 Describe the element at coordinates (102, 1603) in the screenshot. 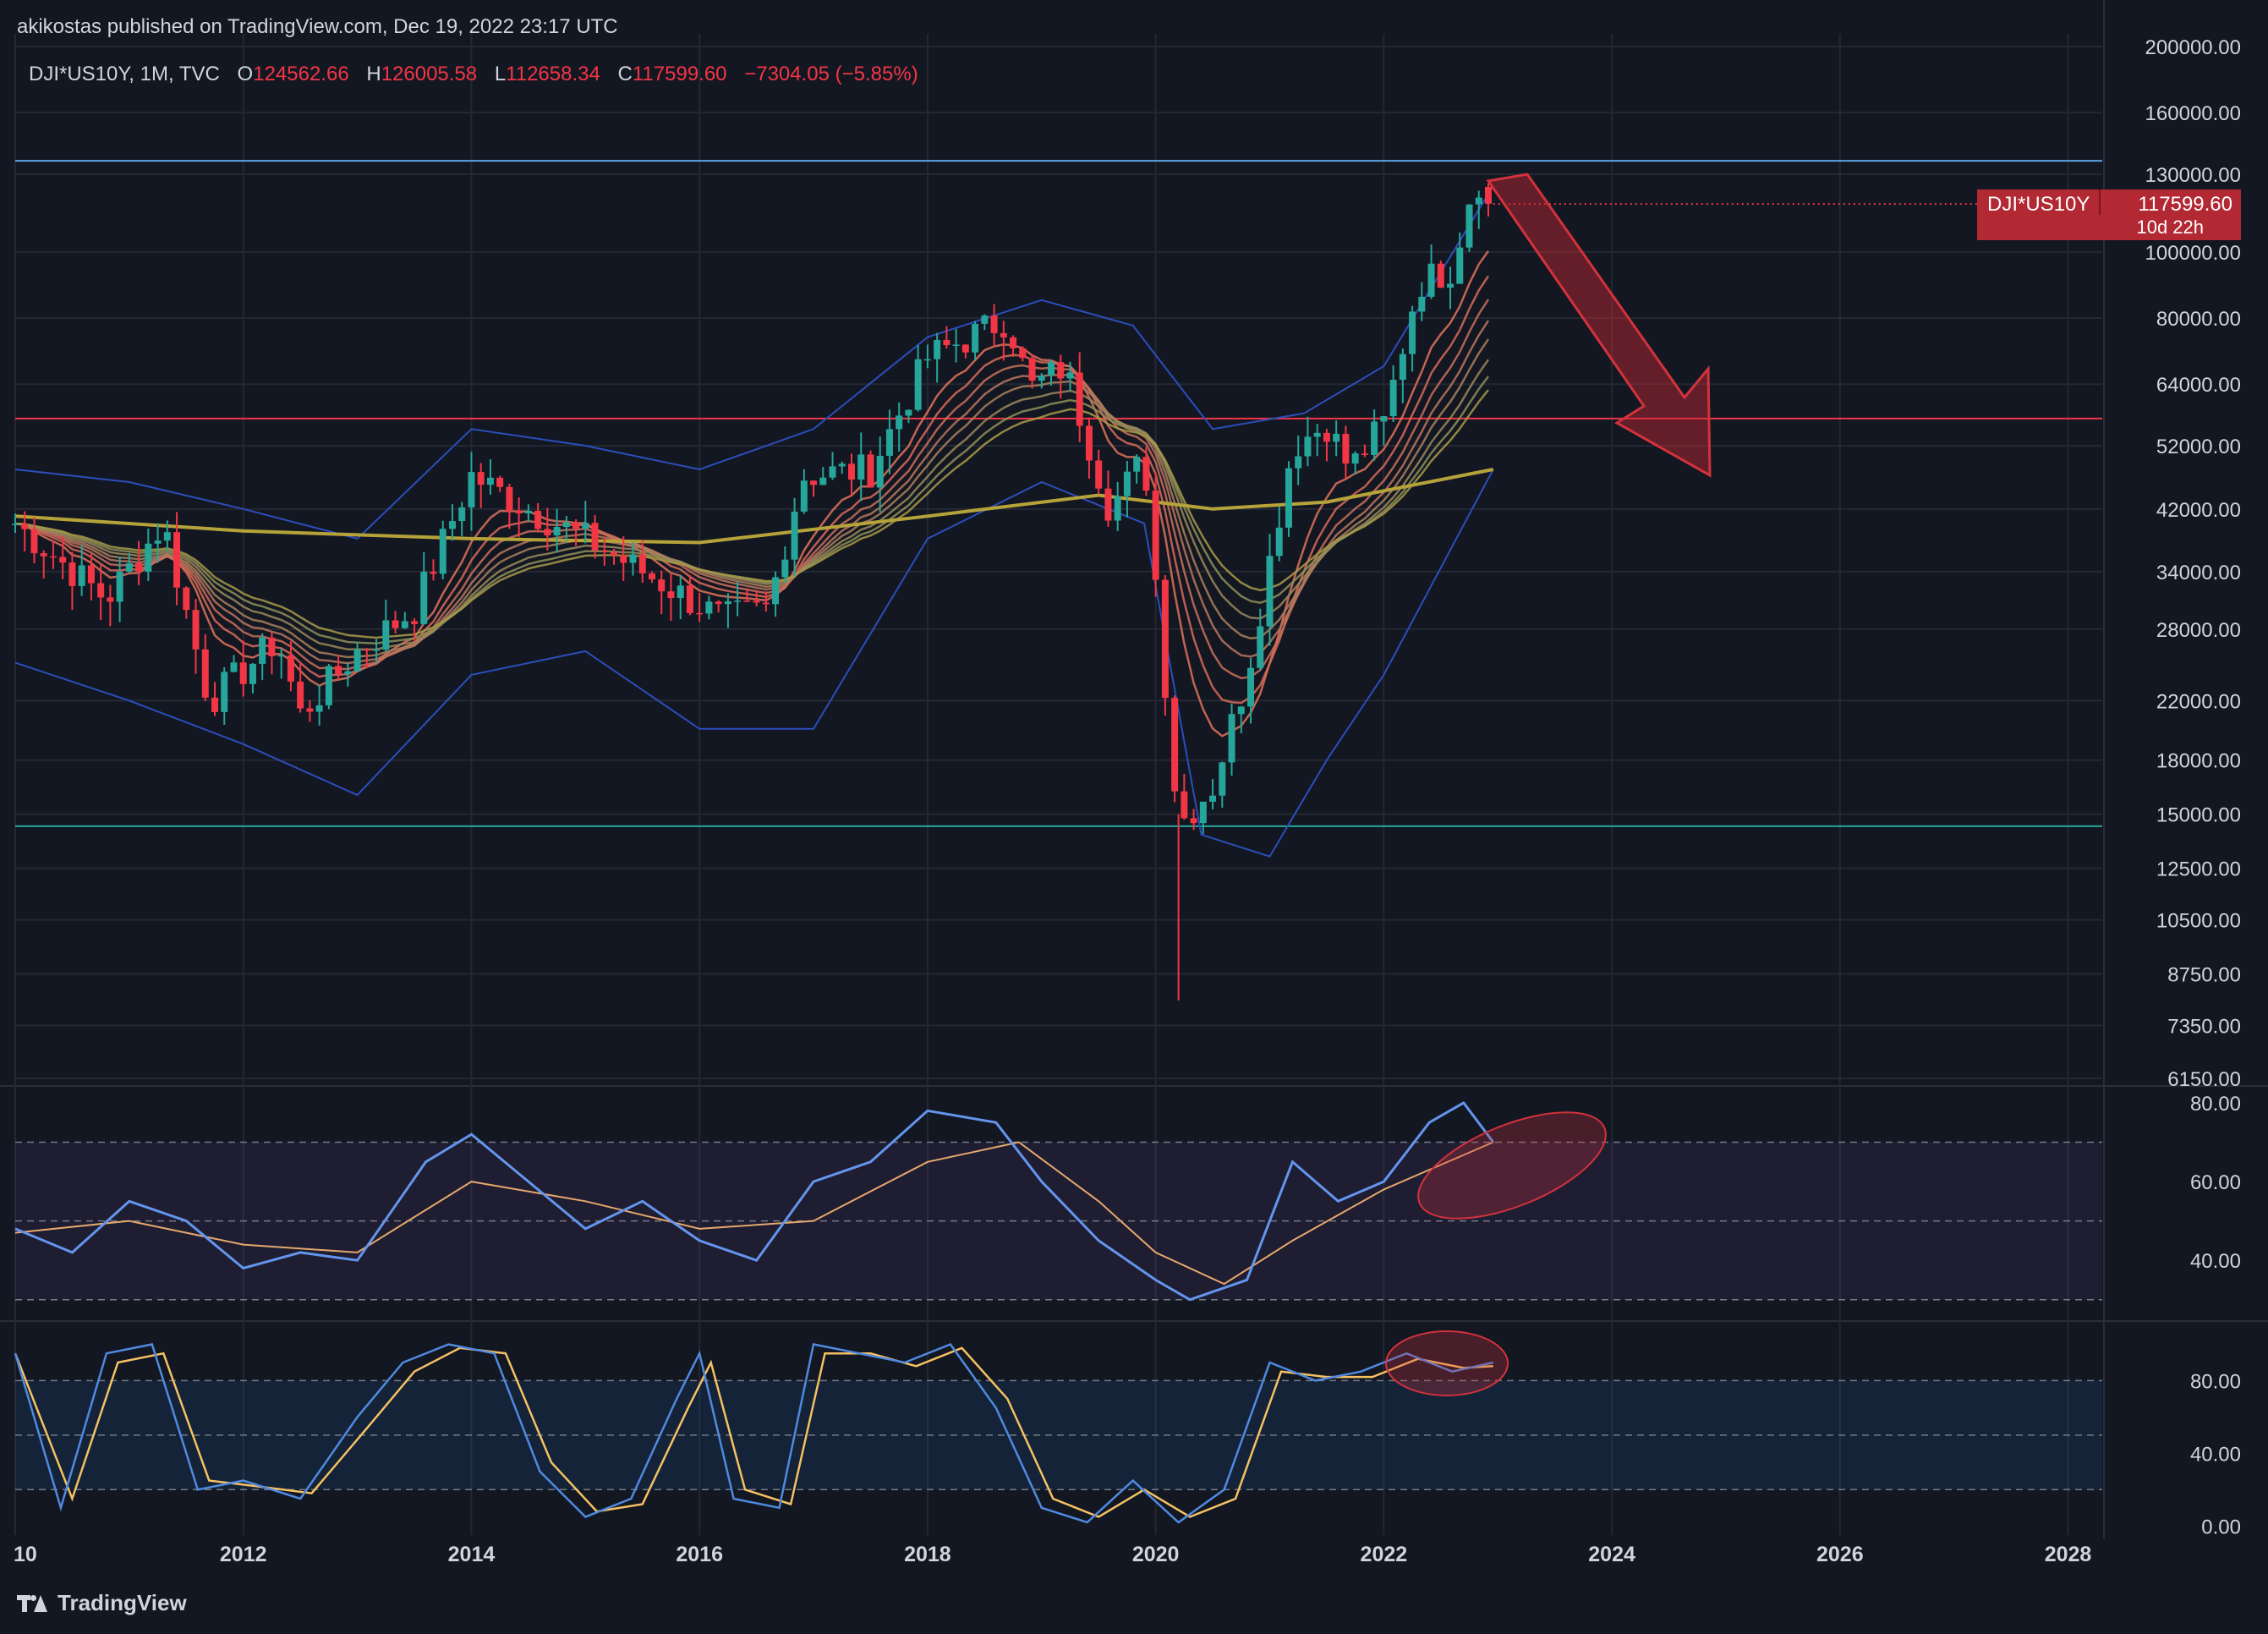

I see `tradingview-brand: TradingView` at that location.